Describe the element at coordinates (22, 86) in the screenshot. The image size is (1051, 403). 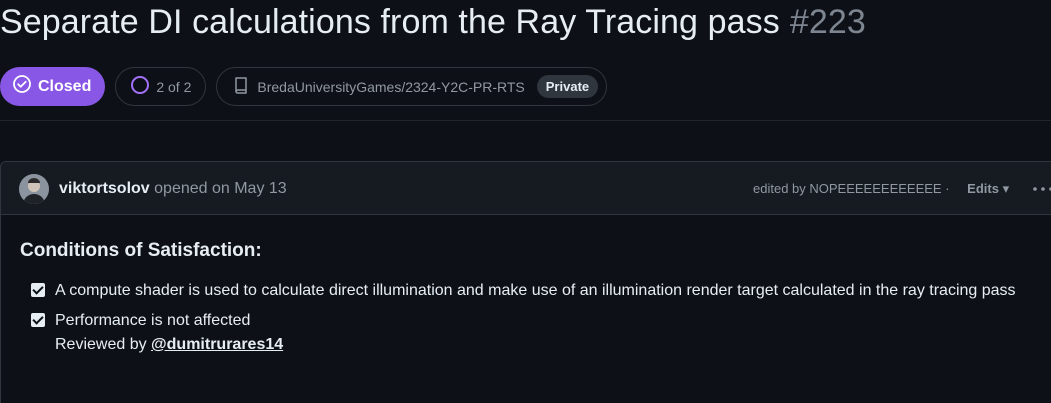
I see `check-circle-icon` at that location.